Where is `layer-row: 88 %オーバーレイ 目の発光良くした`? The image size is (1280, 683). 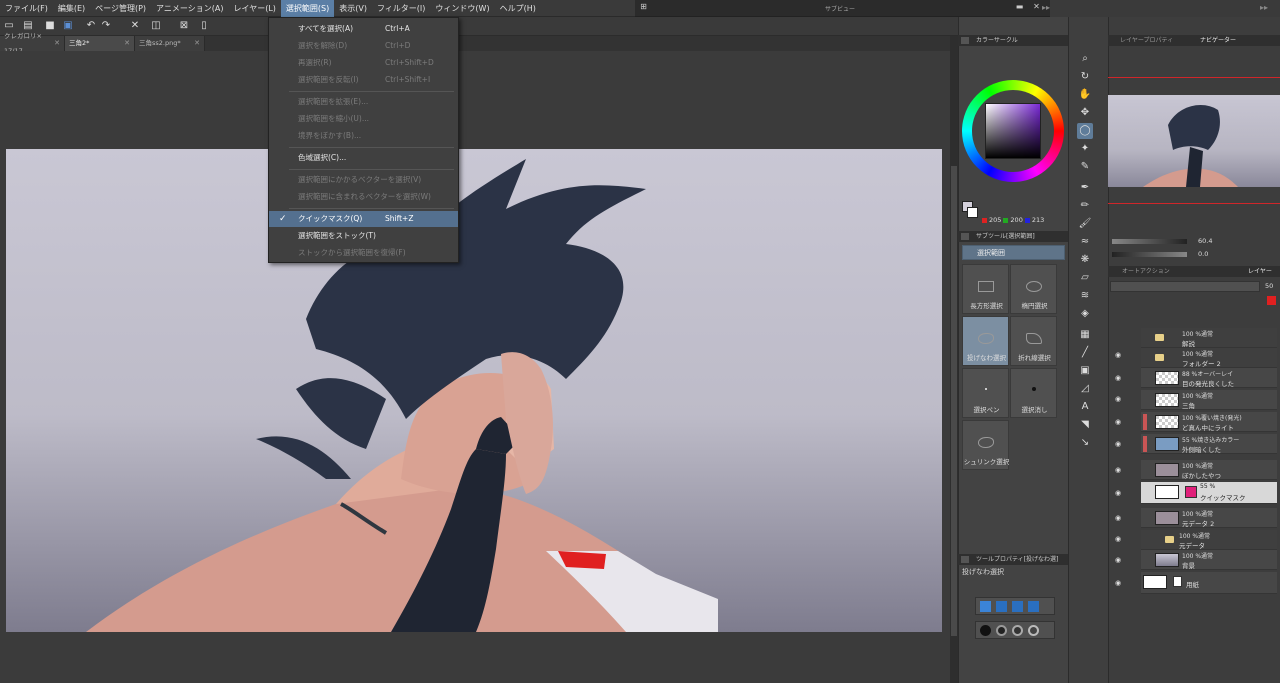 layer-row: 88 %オーバーレイ 目の発光良くした is located at coordinates (1209, 378).